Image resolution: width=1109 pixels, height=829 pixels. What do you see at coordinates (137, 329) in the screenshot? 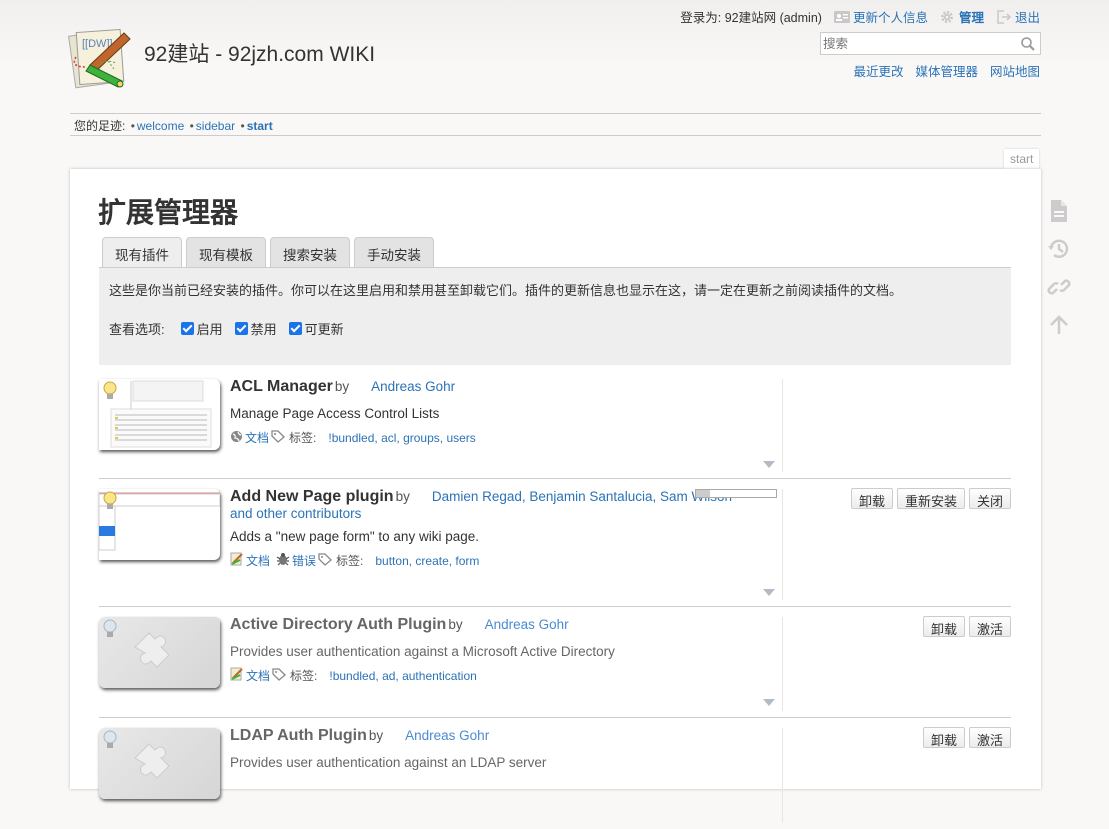
I see `filter-label: 查看选项:` at bounding box center [137, 329].